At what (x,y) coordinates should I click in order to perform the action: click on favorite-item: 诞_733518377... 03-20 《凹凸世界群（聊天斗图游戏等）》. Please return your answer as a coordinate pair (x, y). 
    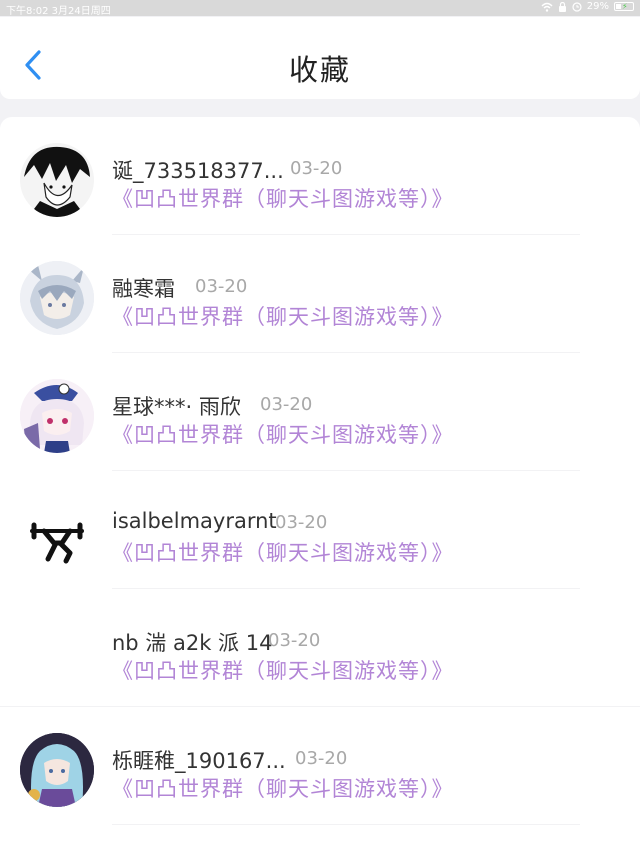
    Looking at the image, I should click on (320, 176).